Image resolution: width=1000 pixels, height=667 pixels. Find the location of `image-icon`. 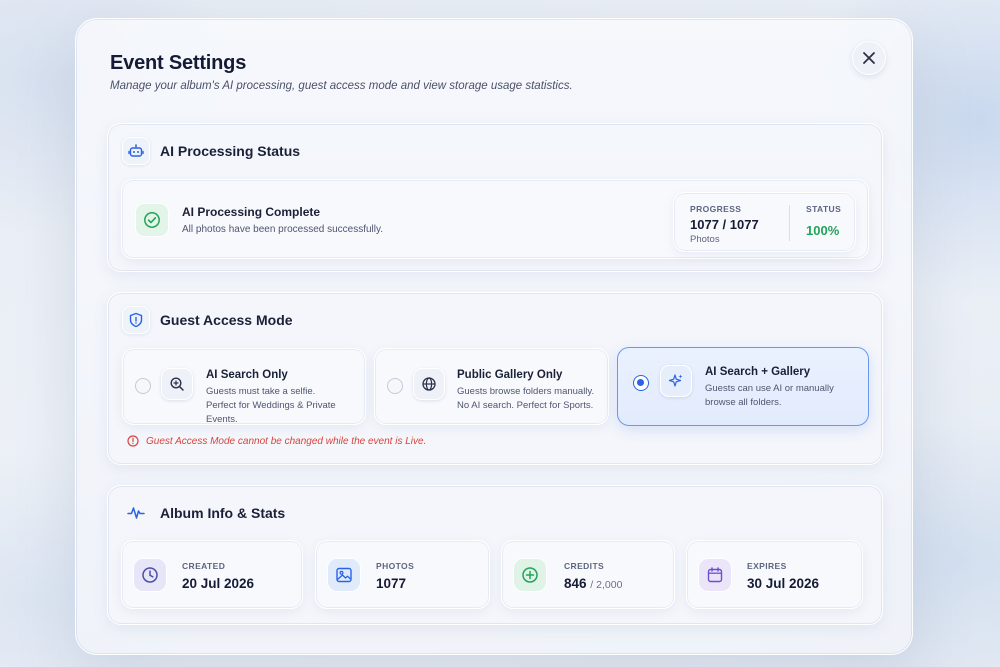

image-icon is located at coordinates (344, 575).